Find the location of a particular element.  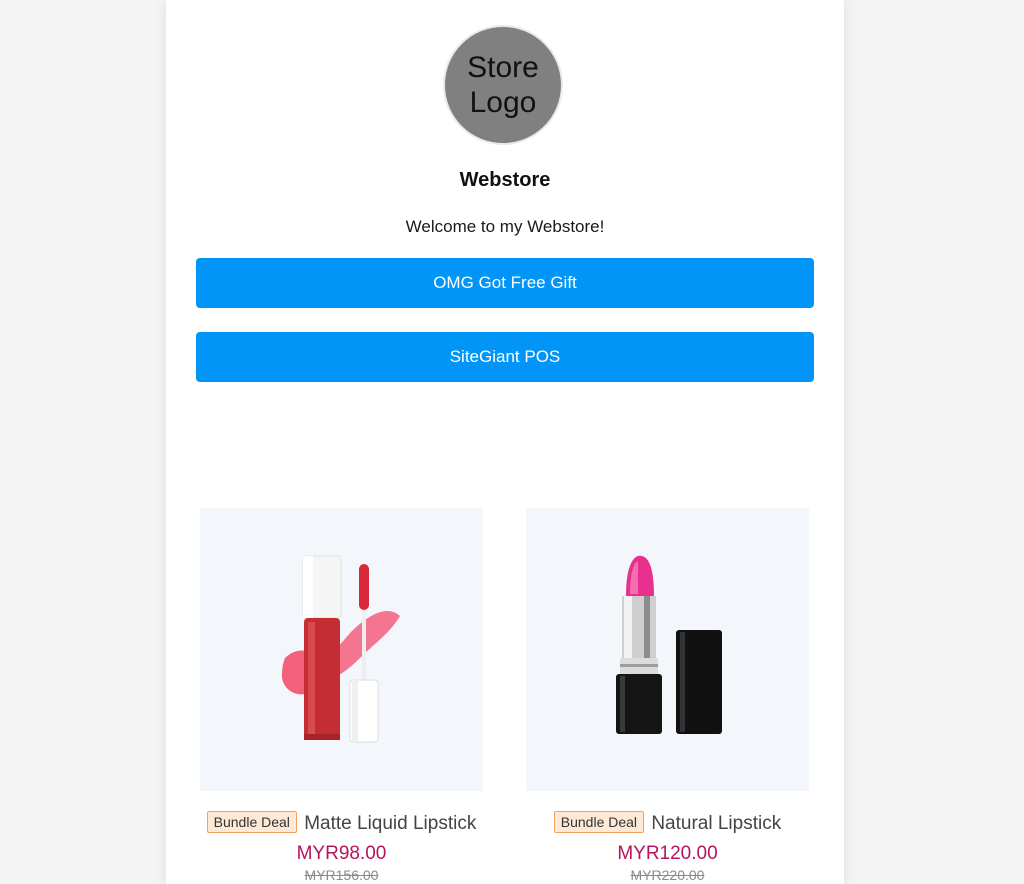

product-price: MYR98.00 is located at coordinates (341, 853).